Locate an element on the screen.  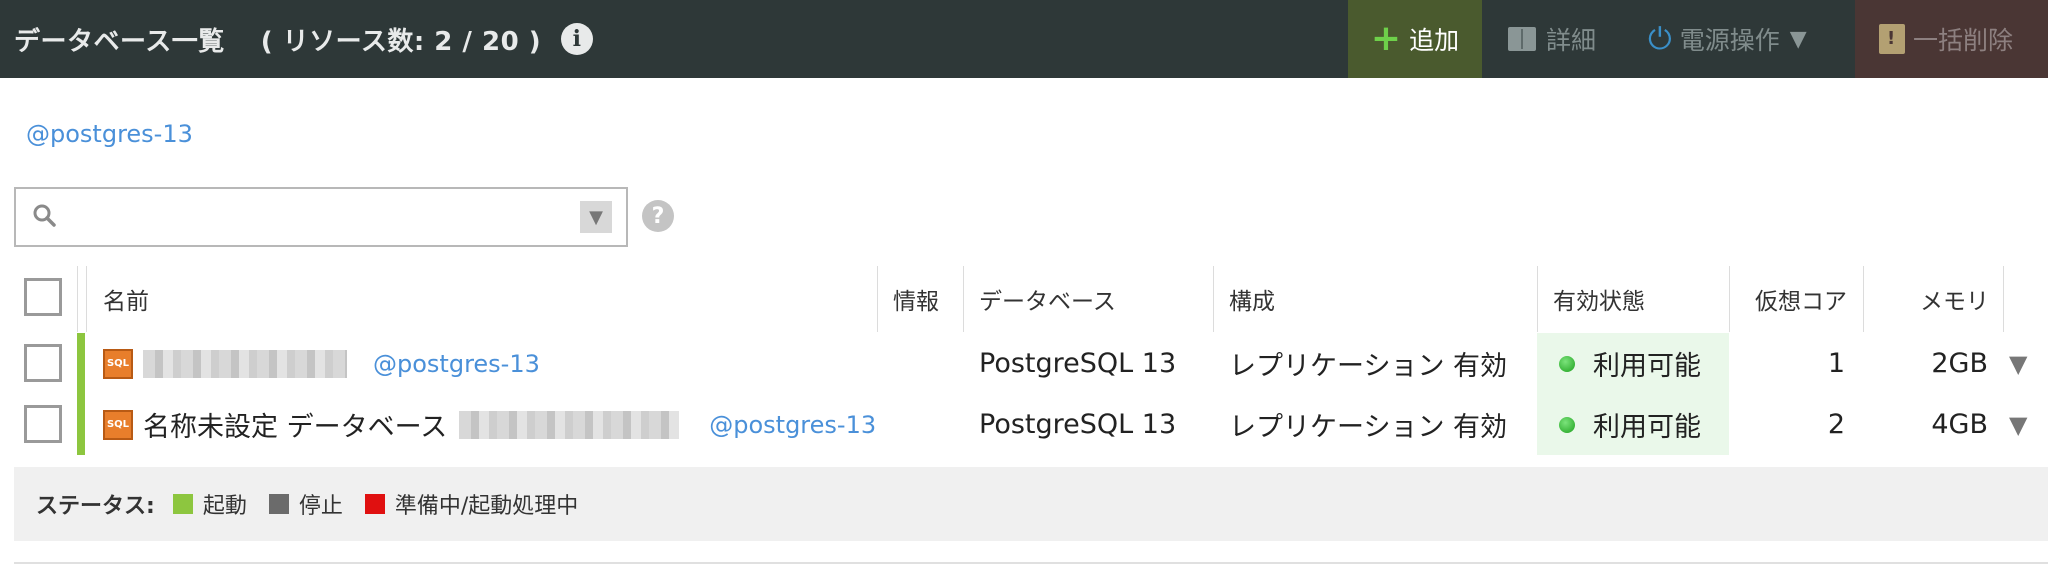
column-header-name: 名前 is located at coordinates (126, 299).